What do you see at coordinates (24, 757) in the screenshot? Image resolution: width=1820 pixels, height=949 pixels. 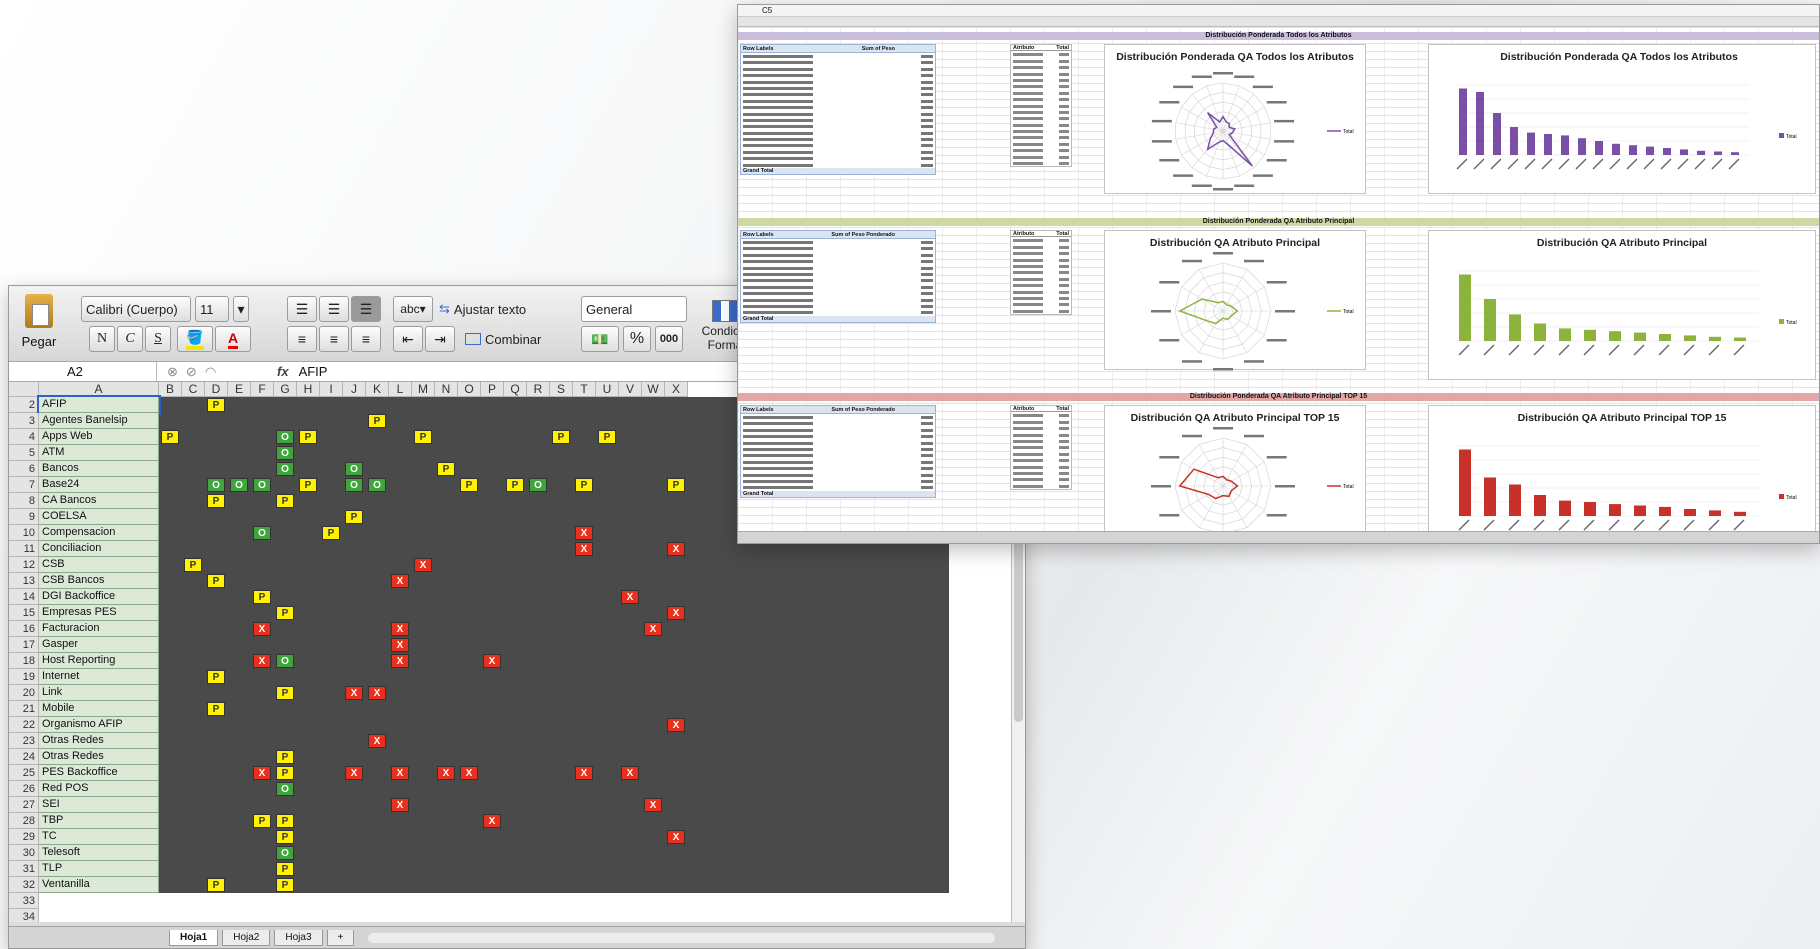 I see `row-header: 24` at bounding box center [24, 757].